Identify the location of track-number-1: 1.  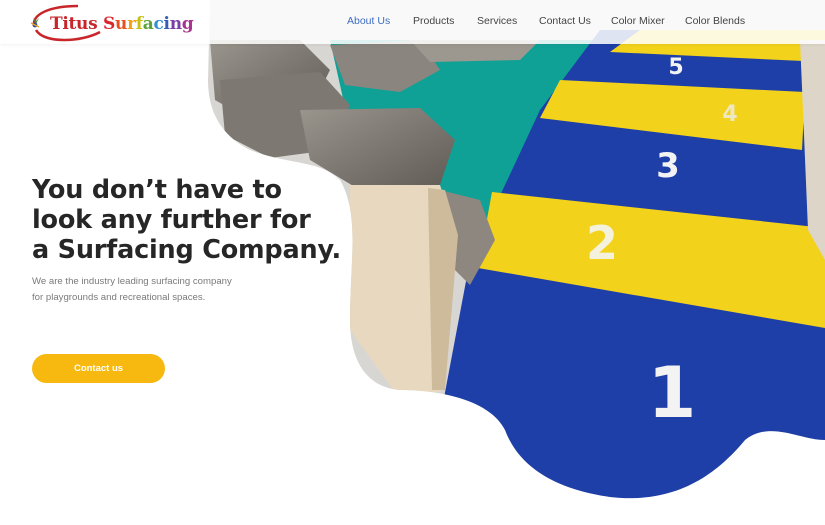
(672, 393).